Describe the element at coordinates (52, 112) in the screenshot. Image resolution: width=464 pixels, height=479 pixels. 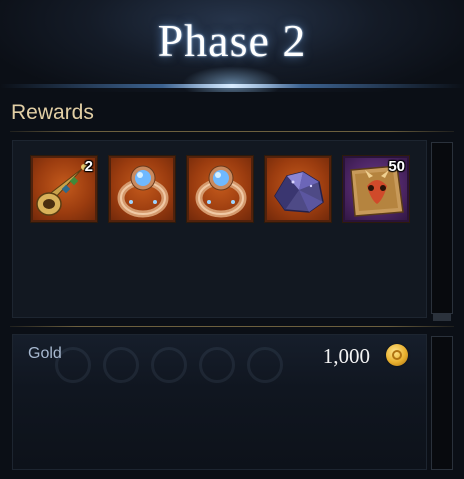
I see `rewards-label: Rewards` at that location.